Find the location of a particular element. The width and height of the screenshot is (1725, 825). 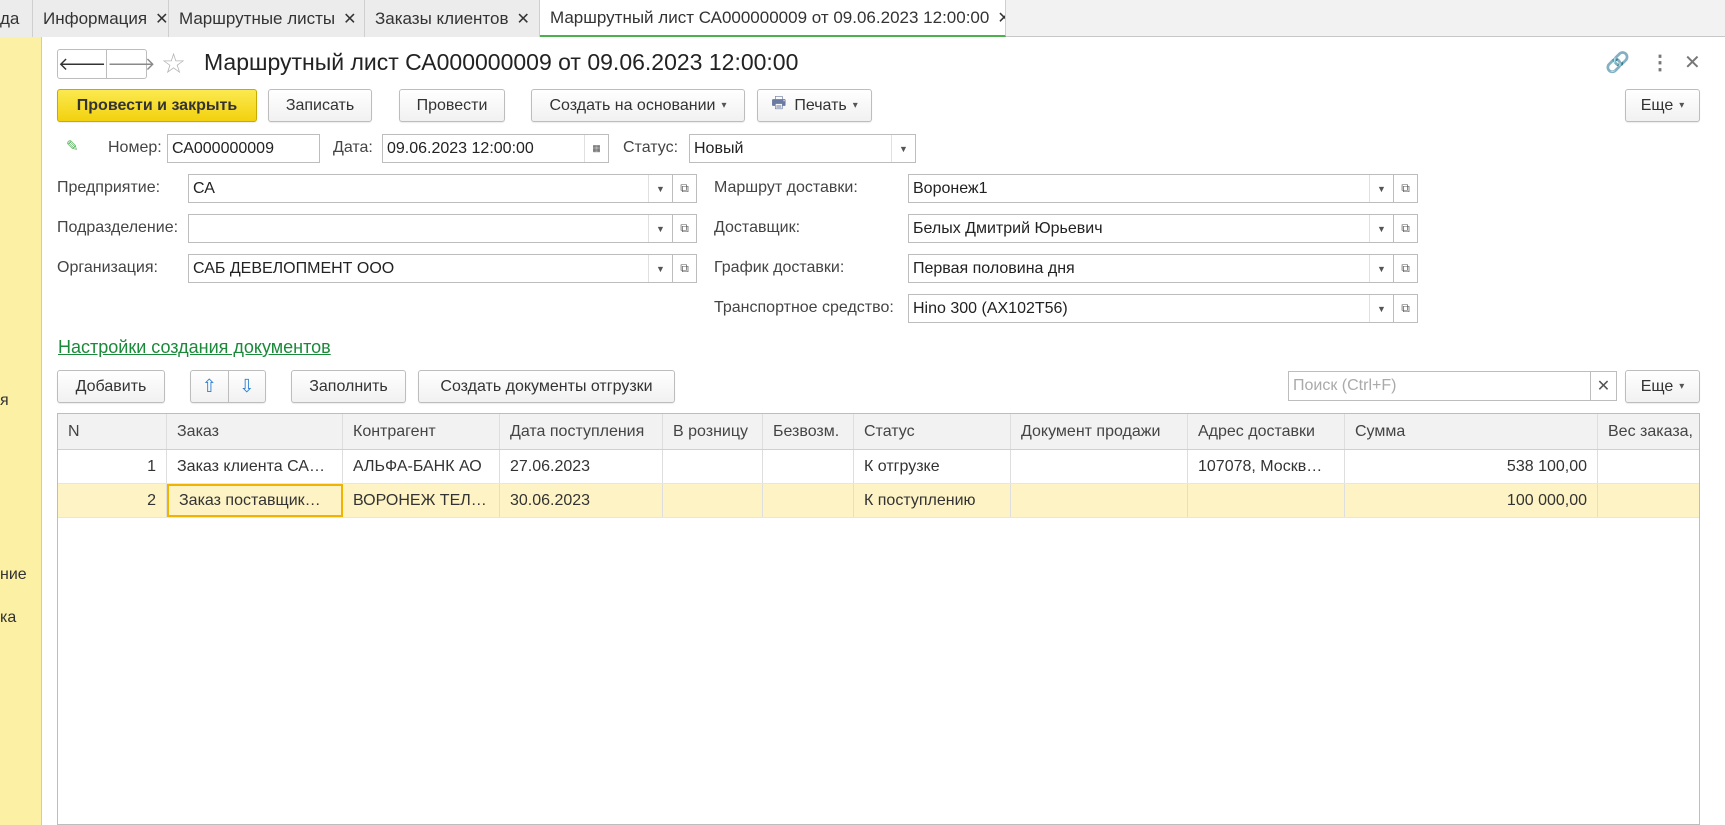

favorite-star-icon: ☆ is located at coordinates (173, 63).